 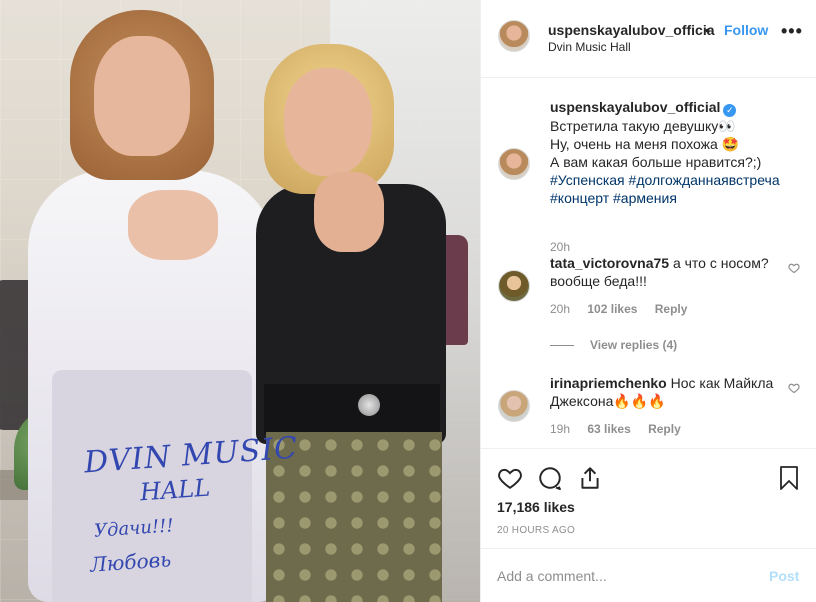 What do you see at coordinates (608, 383) in the screenshot?
I see `commenter-username: irinapriemchenko` at bounding box center [608, 383].